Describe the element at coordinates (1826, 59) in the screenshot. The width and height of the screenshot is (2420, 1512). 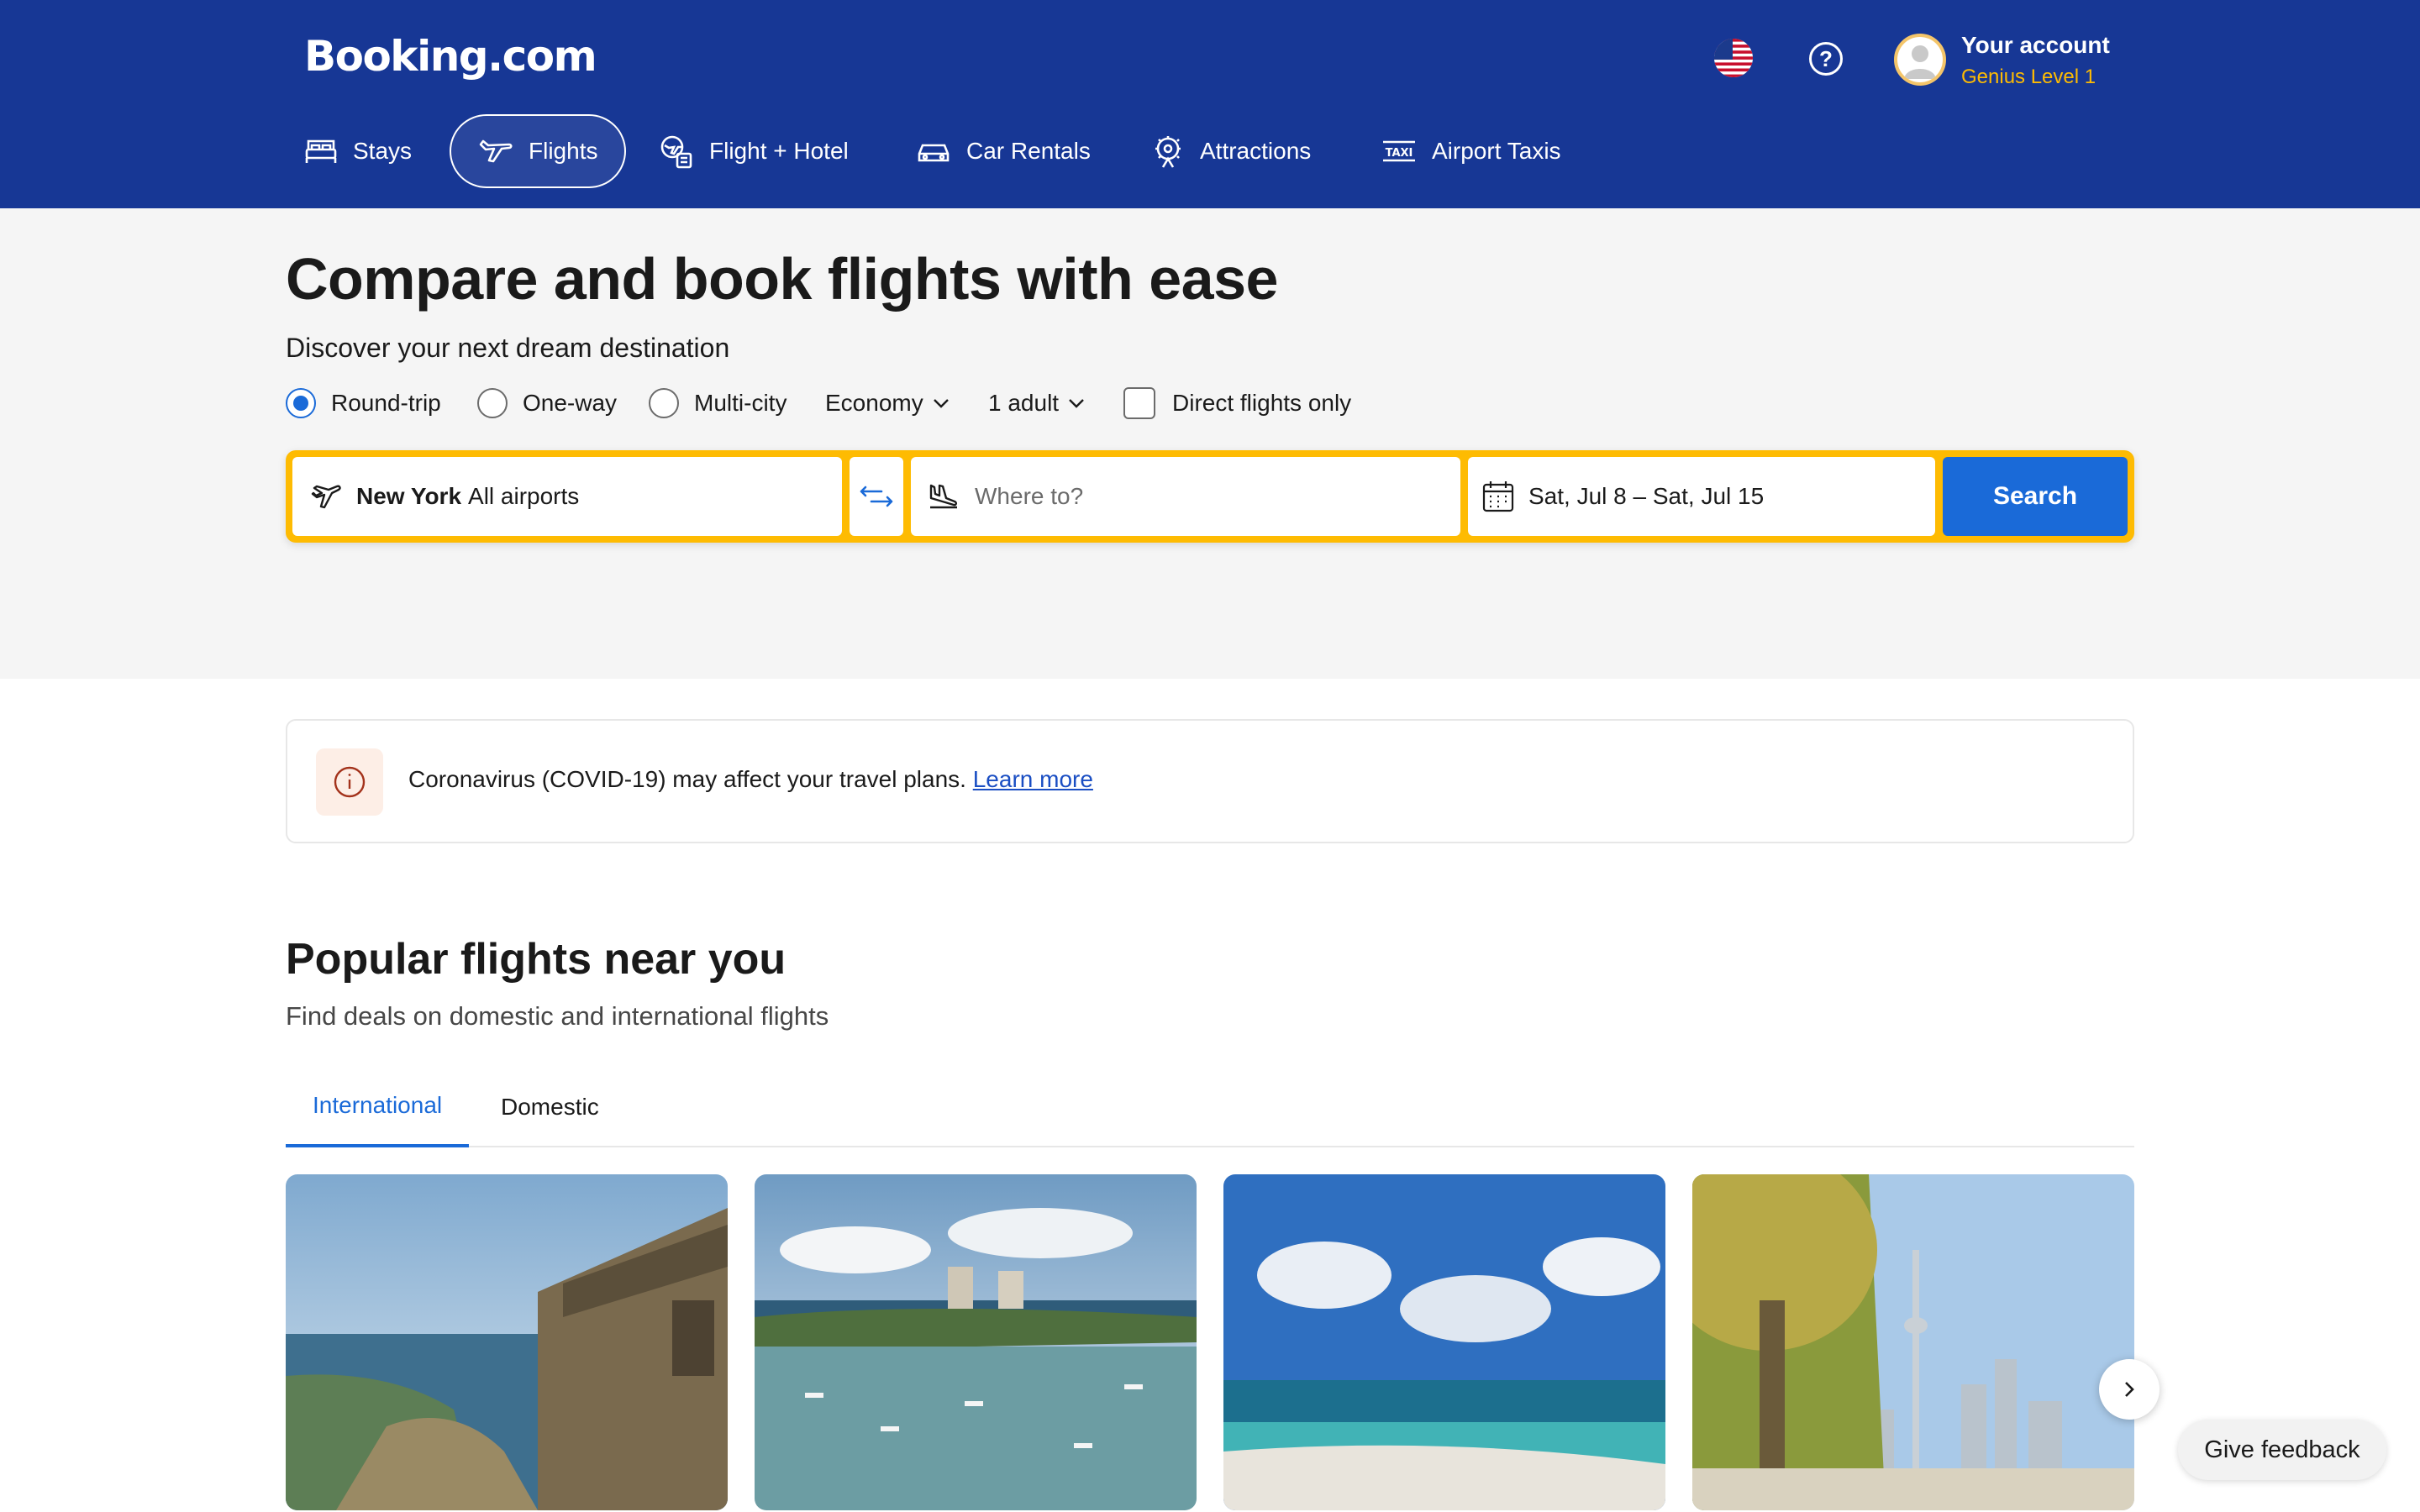
I see `help-icon: ?` at that location.